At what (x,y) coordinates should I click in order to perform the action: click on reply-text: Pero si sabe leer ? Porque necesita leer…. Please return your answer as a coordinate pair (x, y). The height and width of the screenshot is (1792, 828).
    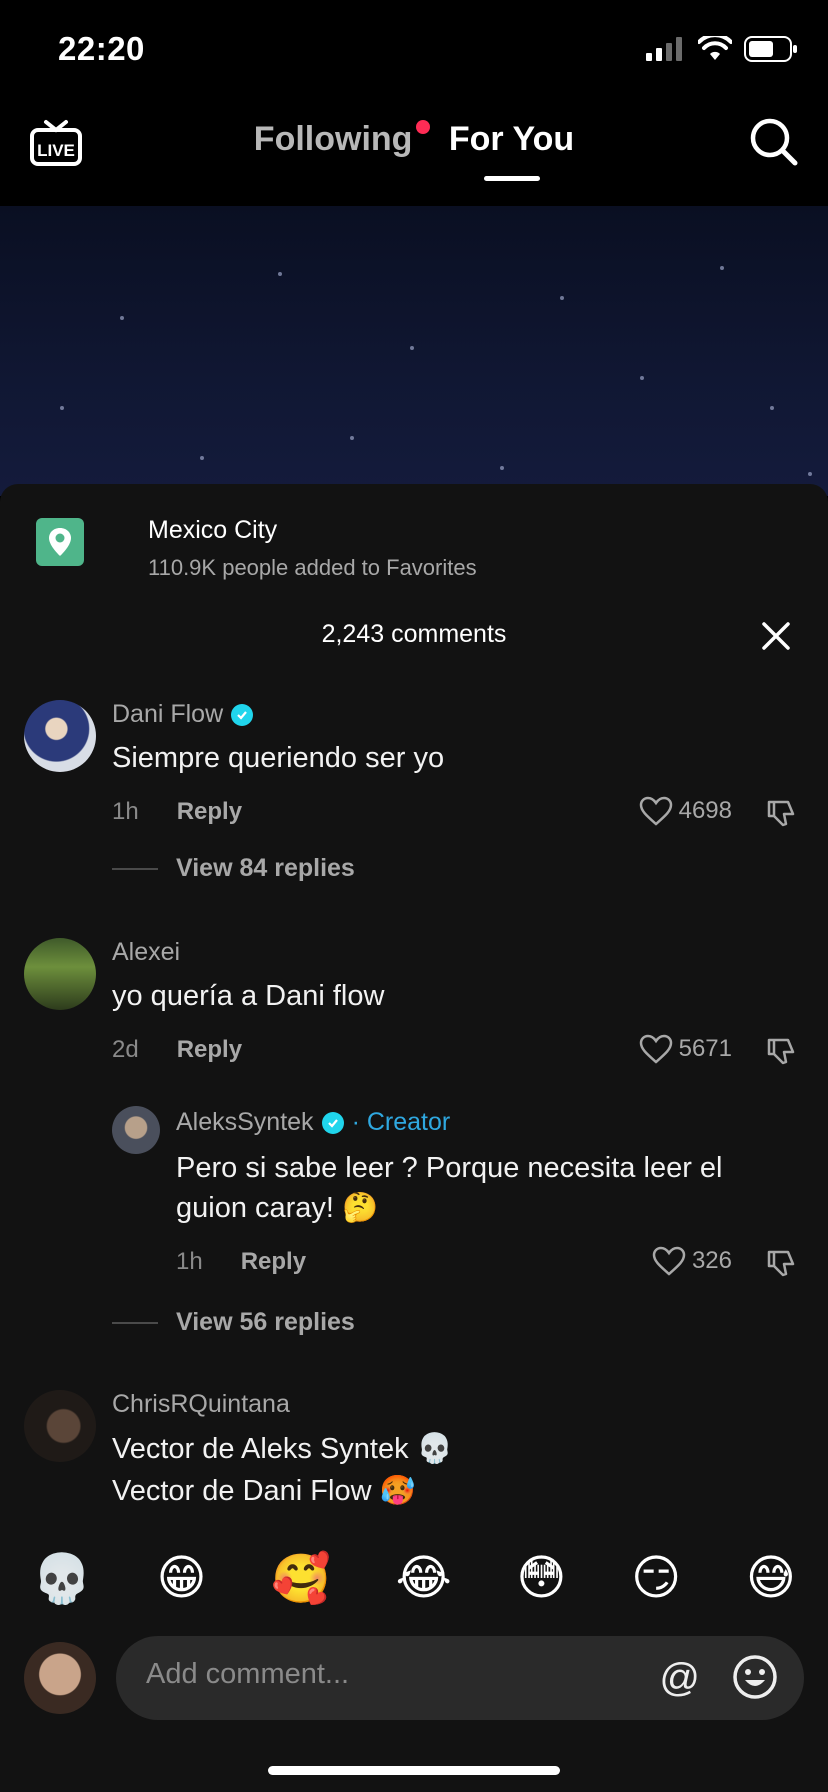
    Looking at the image, I should click on (449, 1188).